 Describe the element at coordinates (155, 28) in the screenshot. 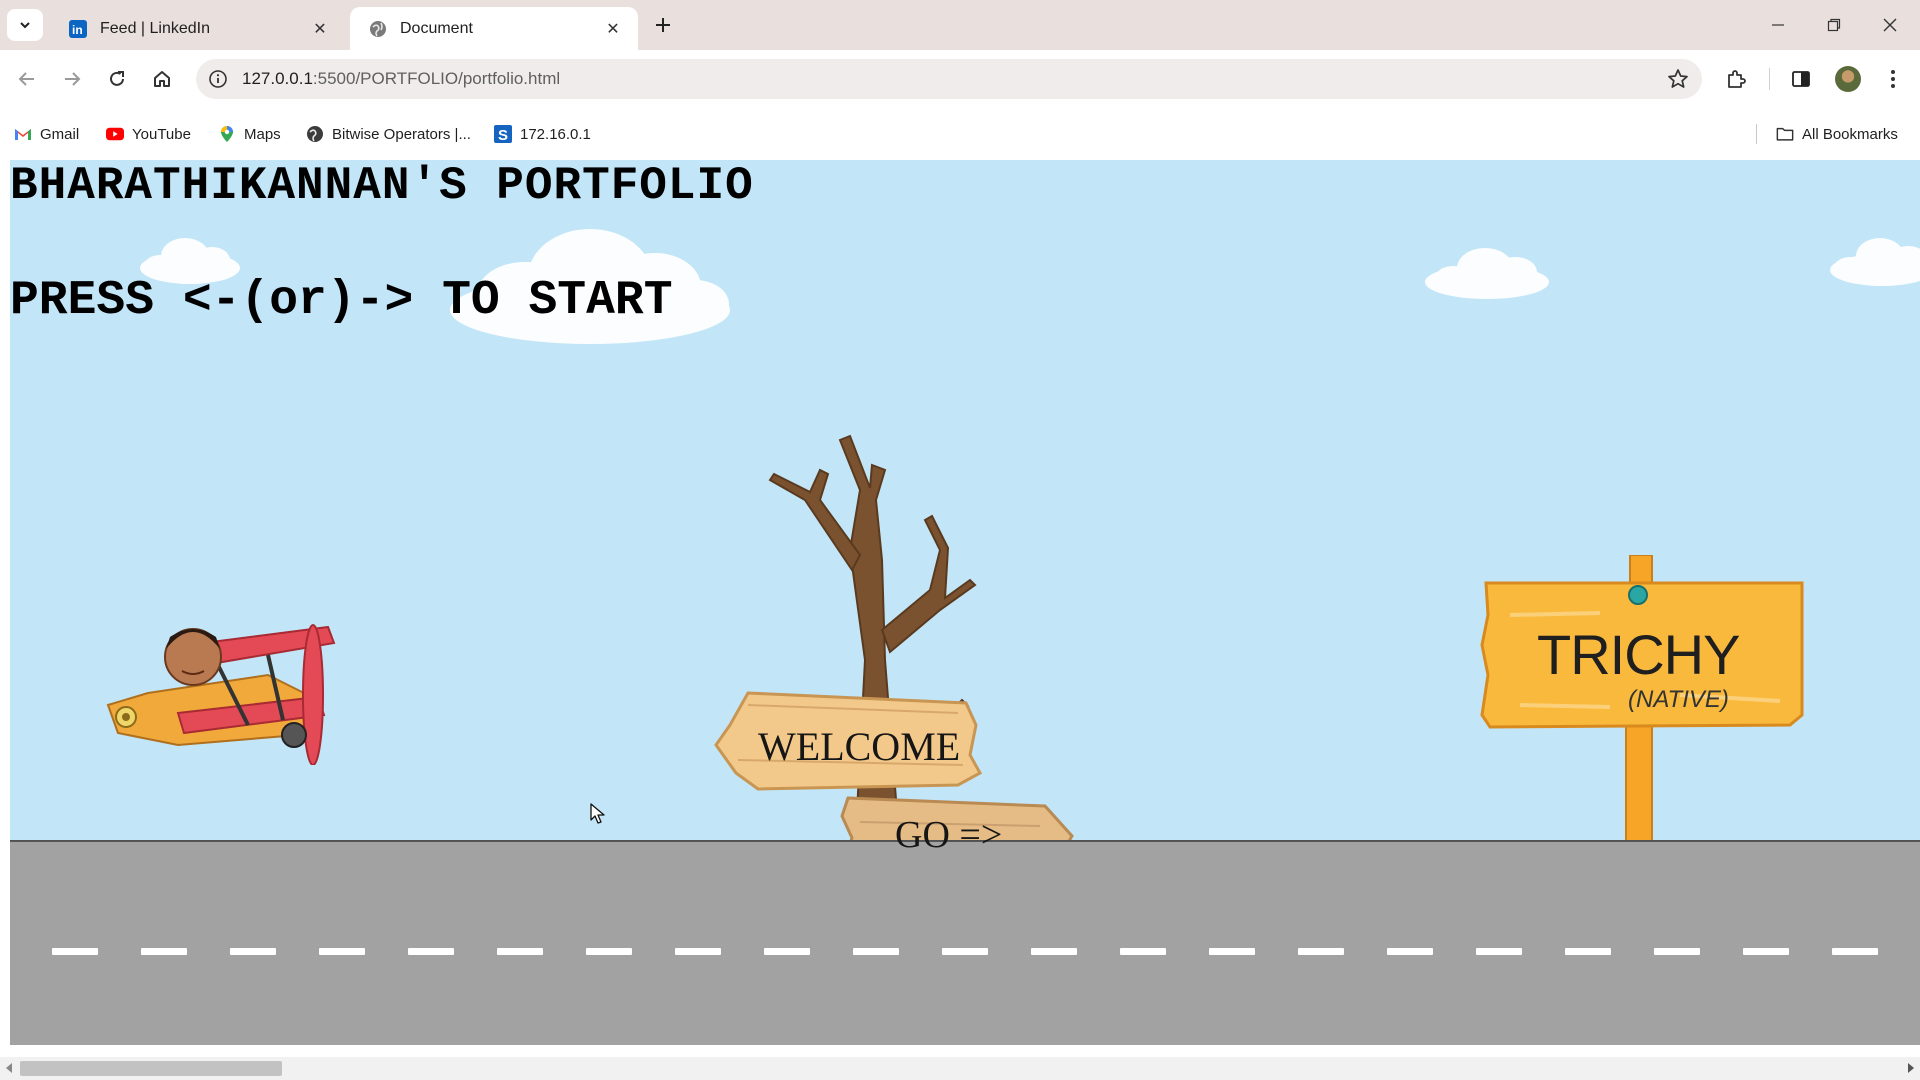

I see `tab-title: Feed | LinkedIn` at that location.